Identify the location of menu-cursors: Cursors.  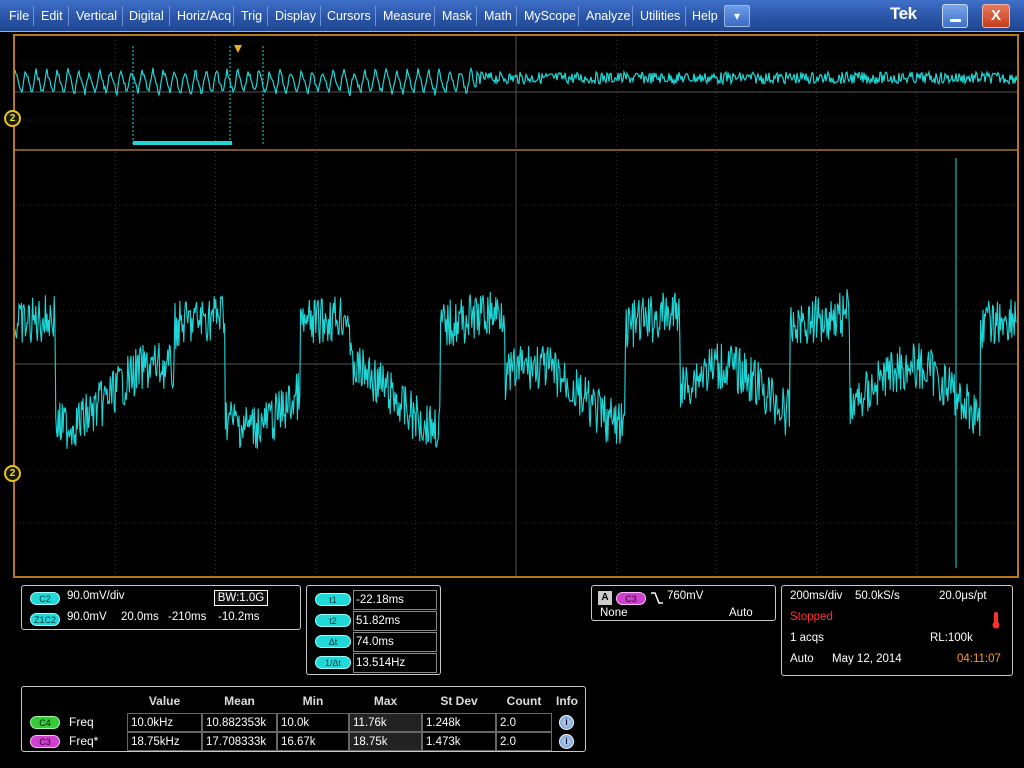
(349, 16).